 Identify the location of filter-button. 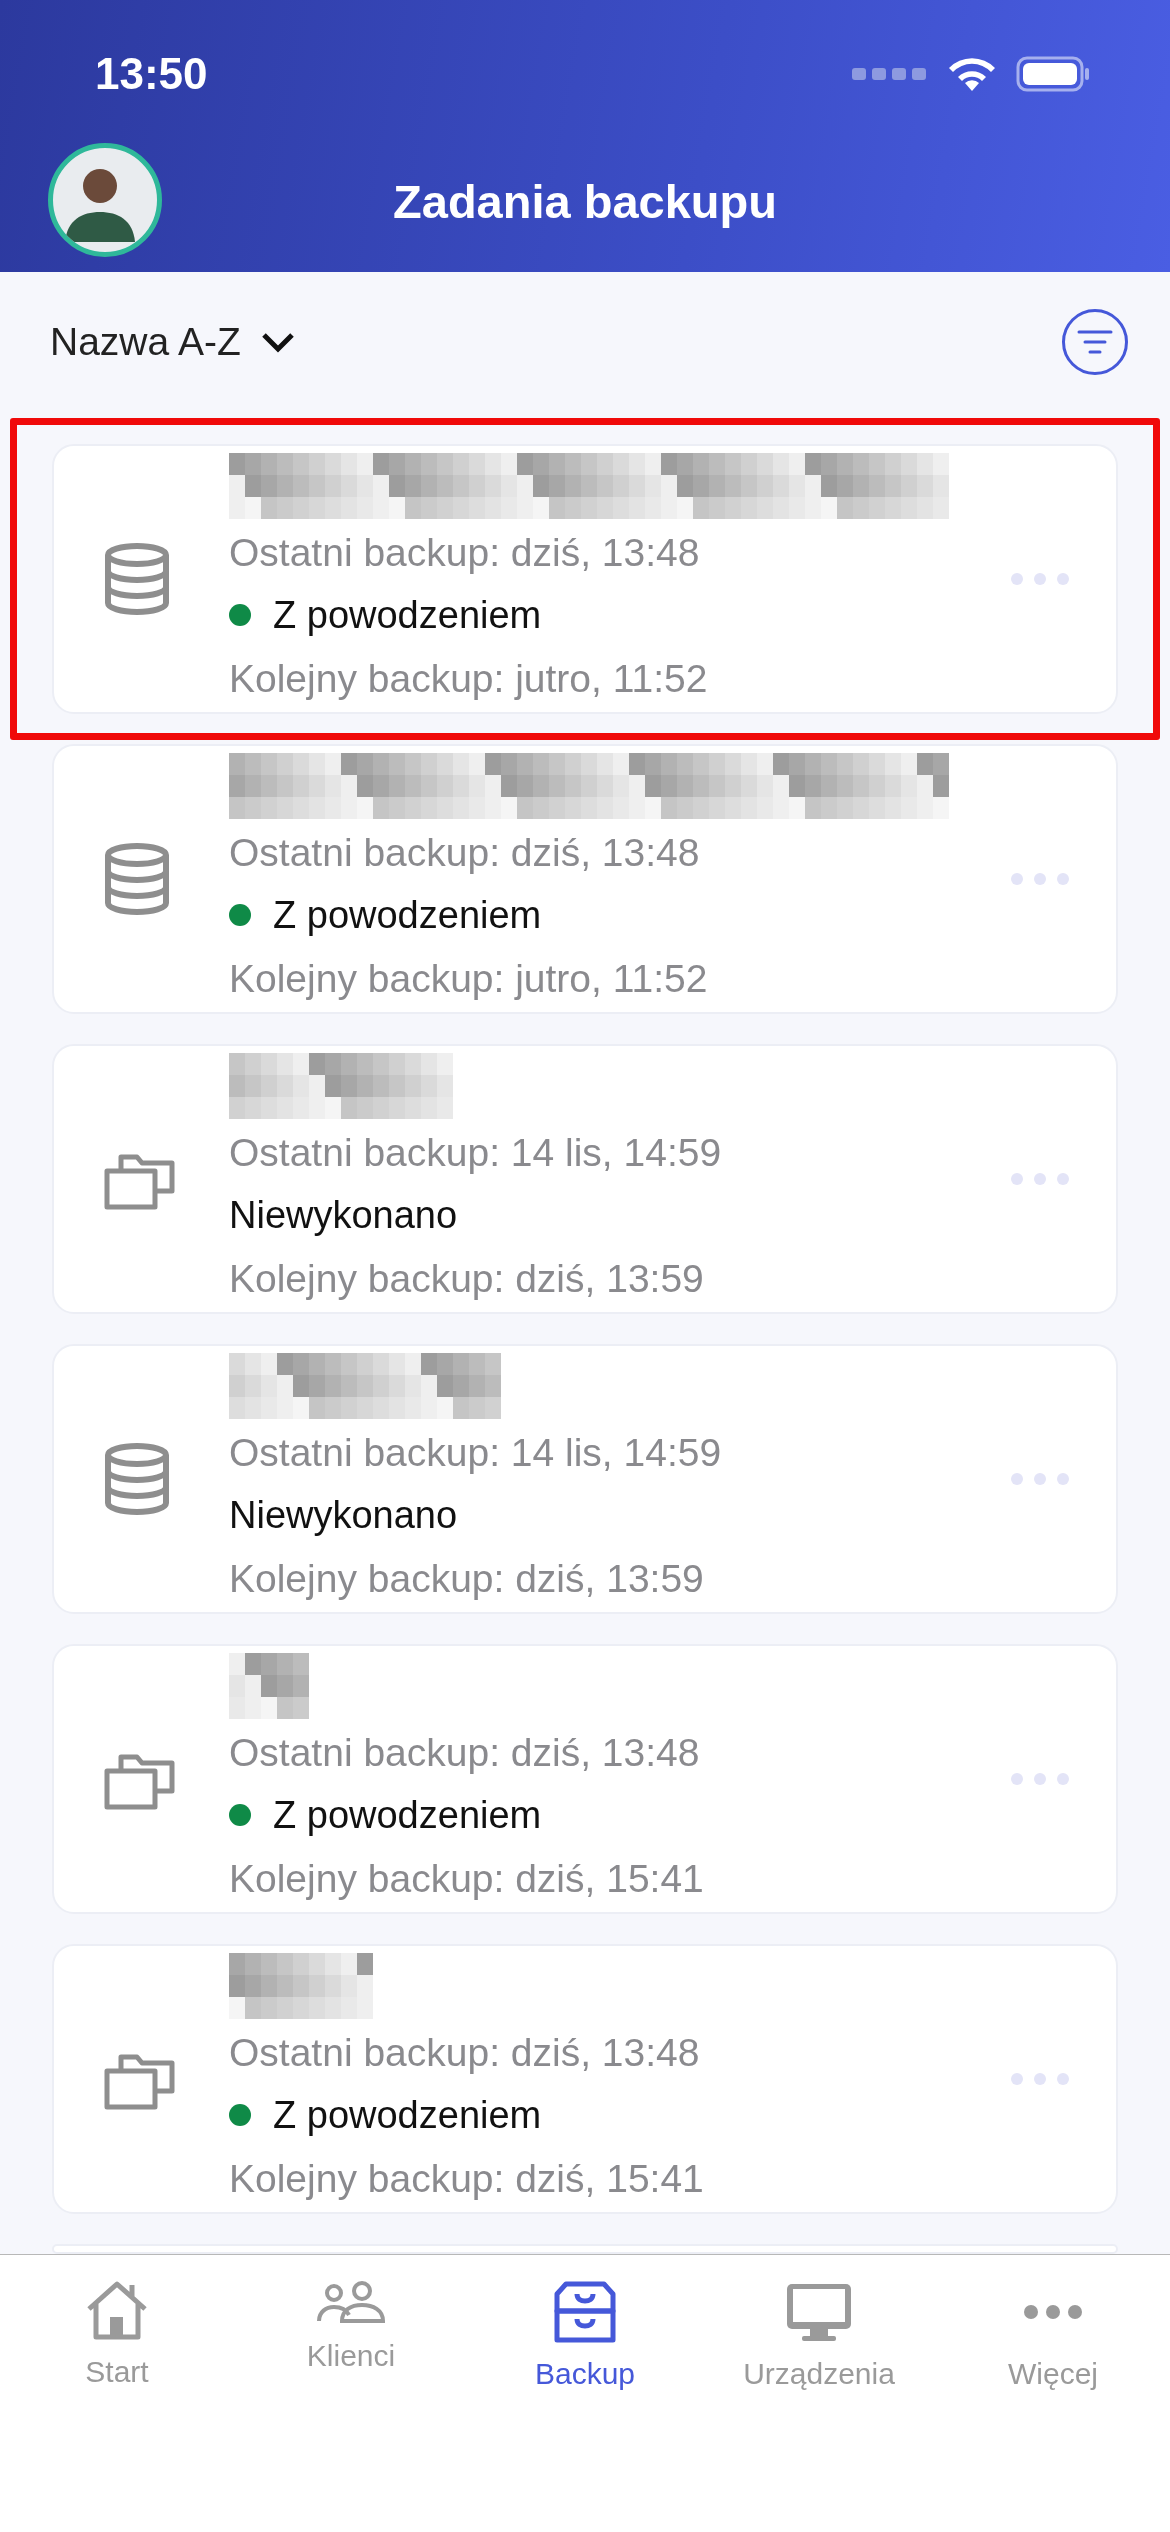
(1095, 342).